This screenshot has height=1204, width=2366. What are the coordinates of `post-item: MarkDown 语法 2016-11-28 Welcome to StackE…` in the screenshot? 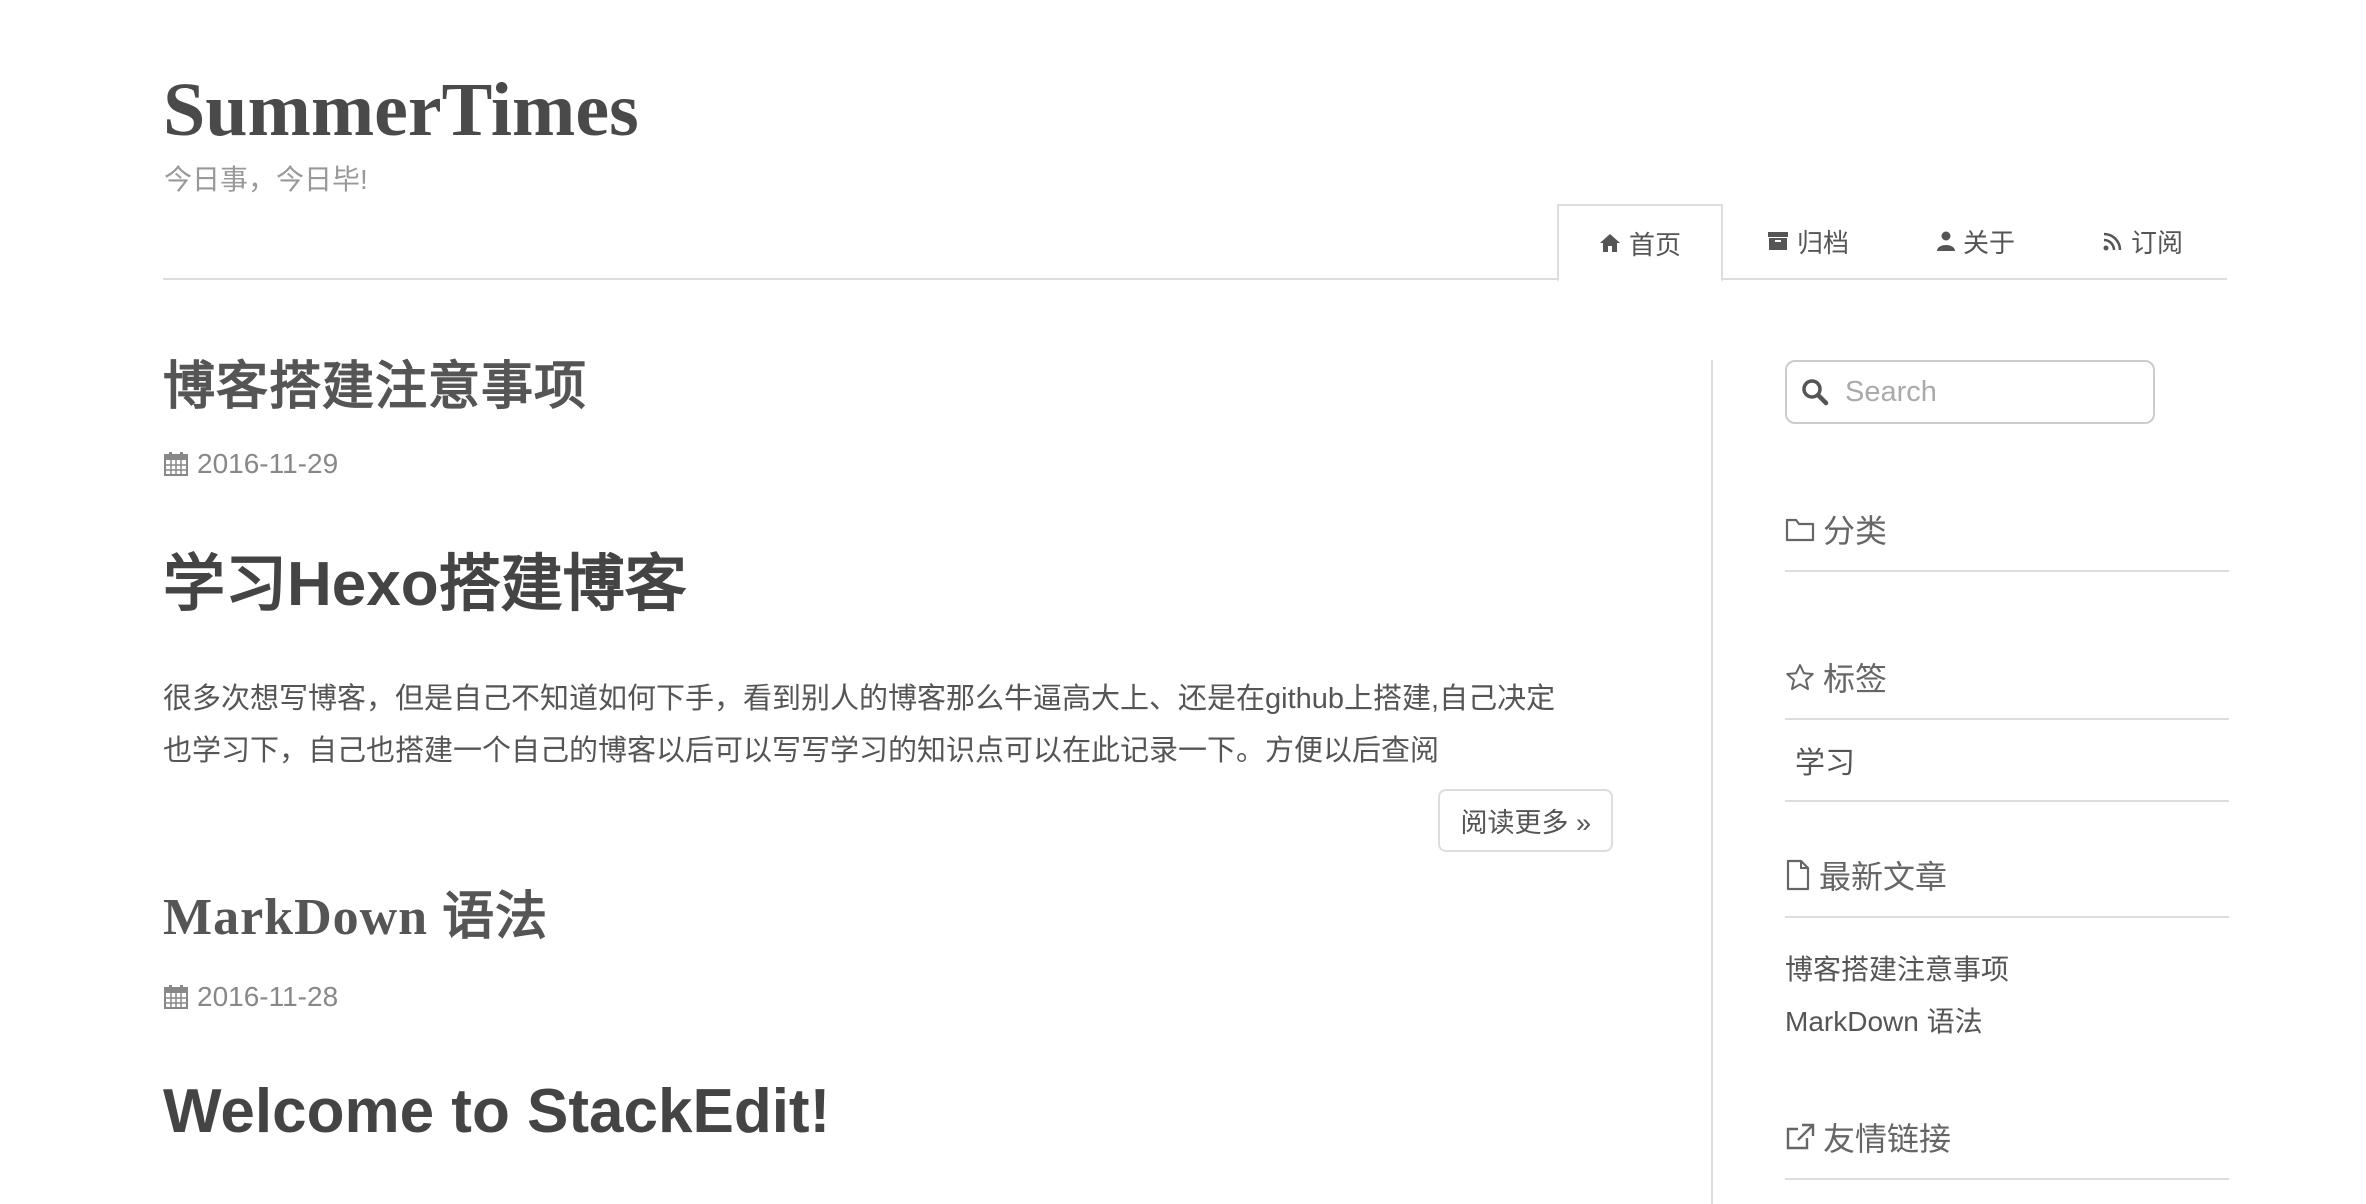 It's located at (888, 1018).